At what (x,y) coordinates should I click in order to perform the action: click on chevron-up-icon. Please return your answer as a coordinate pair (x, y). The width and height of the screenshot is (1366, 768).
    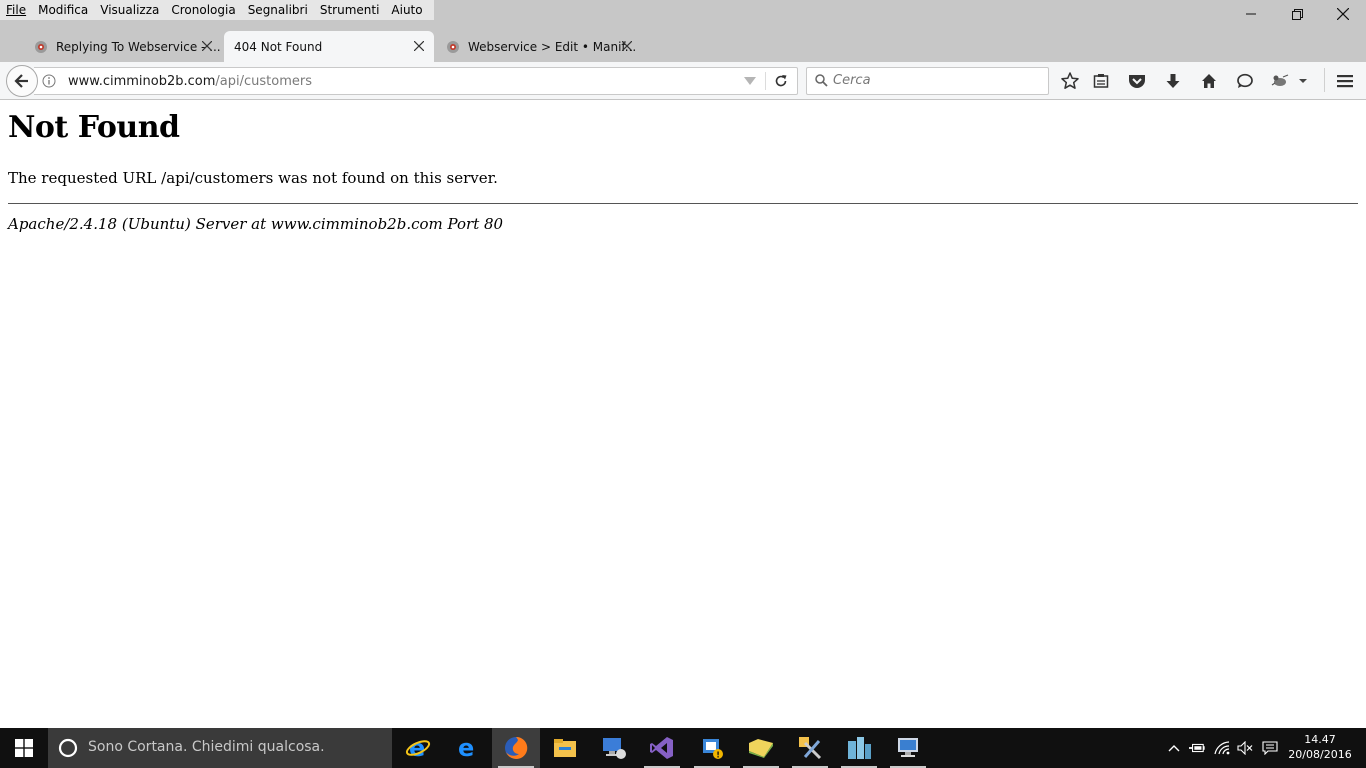
    Looking at the image, I should click on (1174, 748).